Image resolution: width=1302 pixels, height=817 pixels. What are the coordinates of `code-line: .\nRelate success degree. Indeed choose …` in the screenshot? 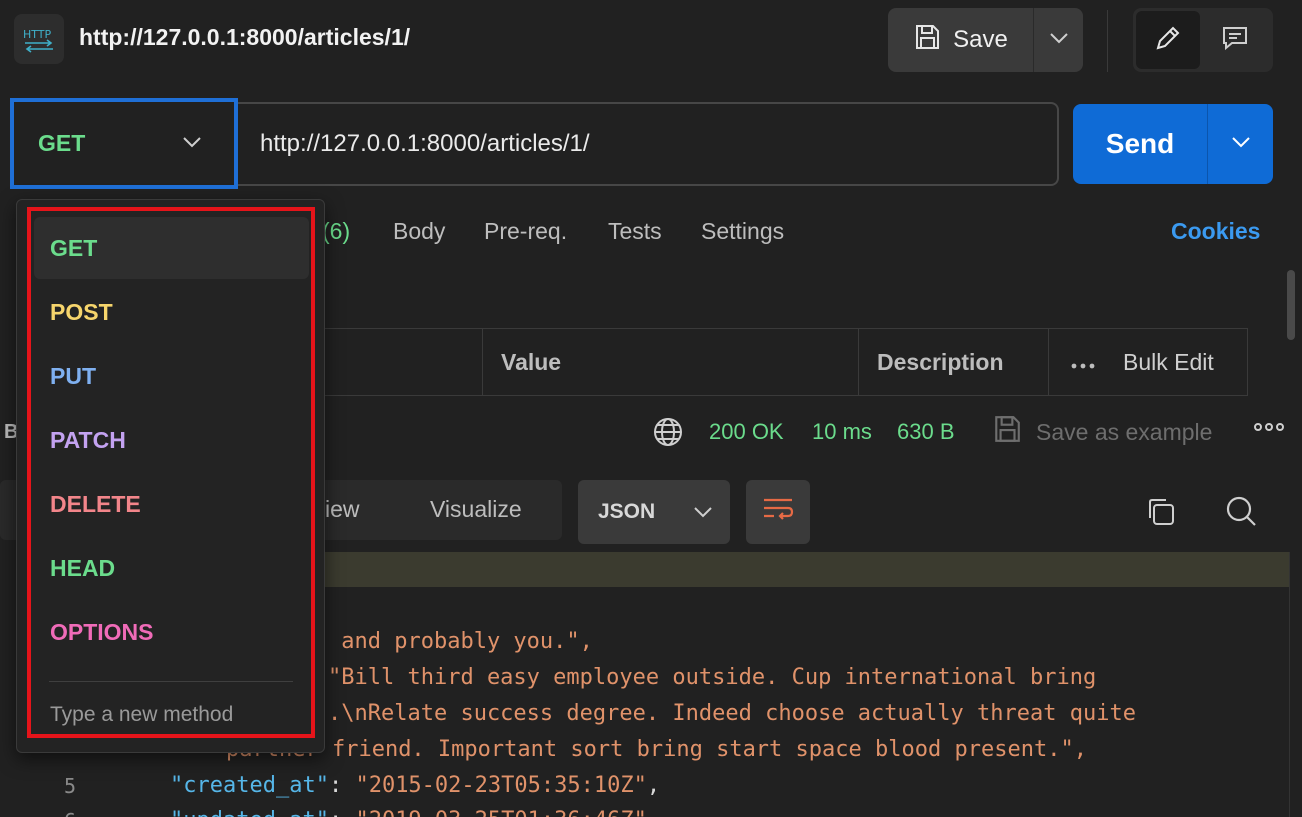 It's located at (732, 713).